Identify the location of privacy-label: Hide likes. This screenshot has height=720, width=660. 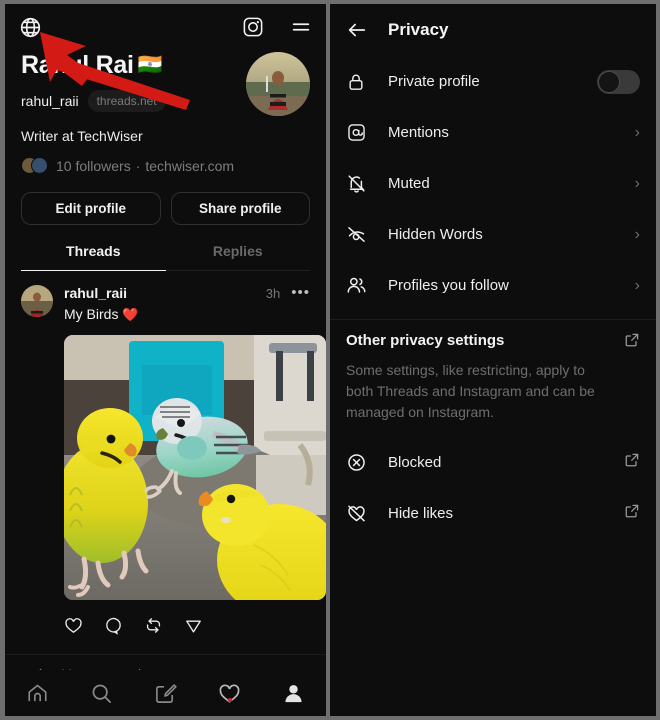
(421, 513).